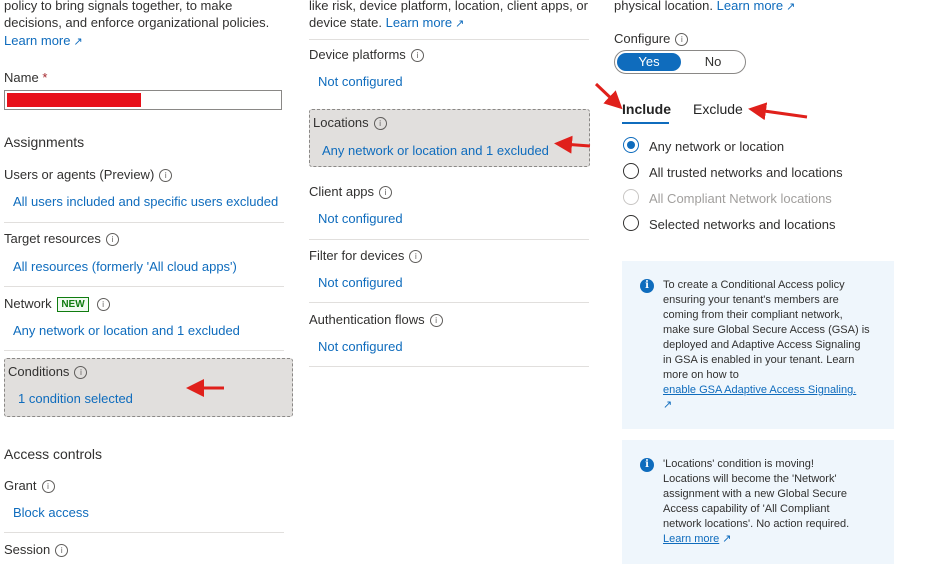 This screenshot has height=564, width=934. I want to click on arrow-exclude-tab, so click(778, 111).